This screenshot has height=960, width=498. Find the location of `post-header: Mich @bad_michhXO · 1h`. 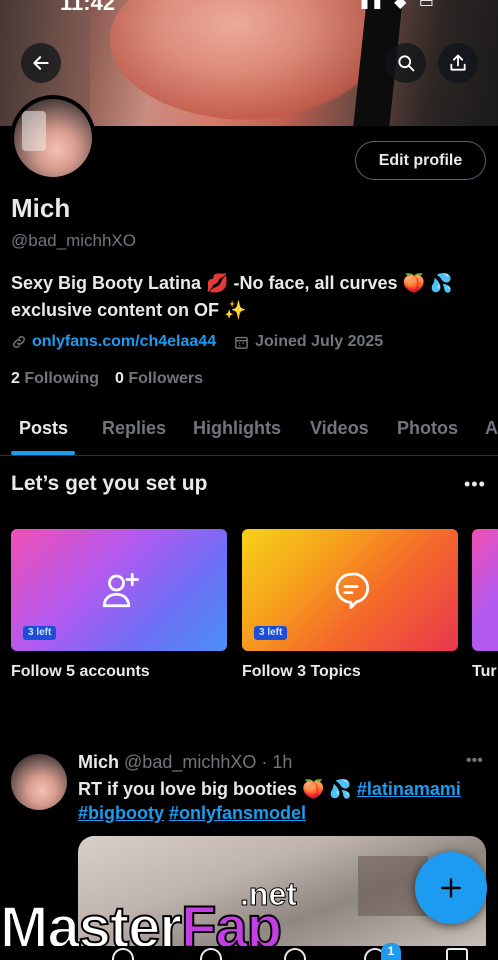

post-header: Mich @bad_michhXO · 1h is located at coordinates (185, 762).